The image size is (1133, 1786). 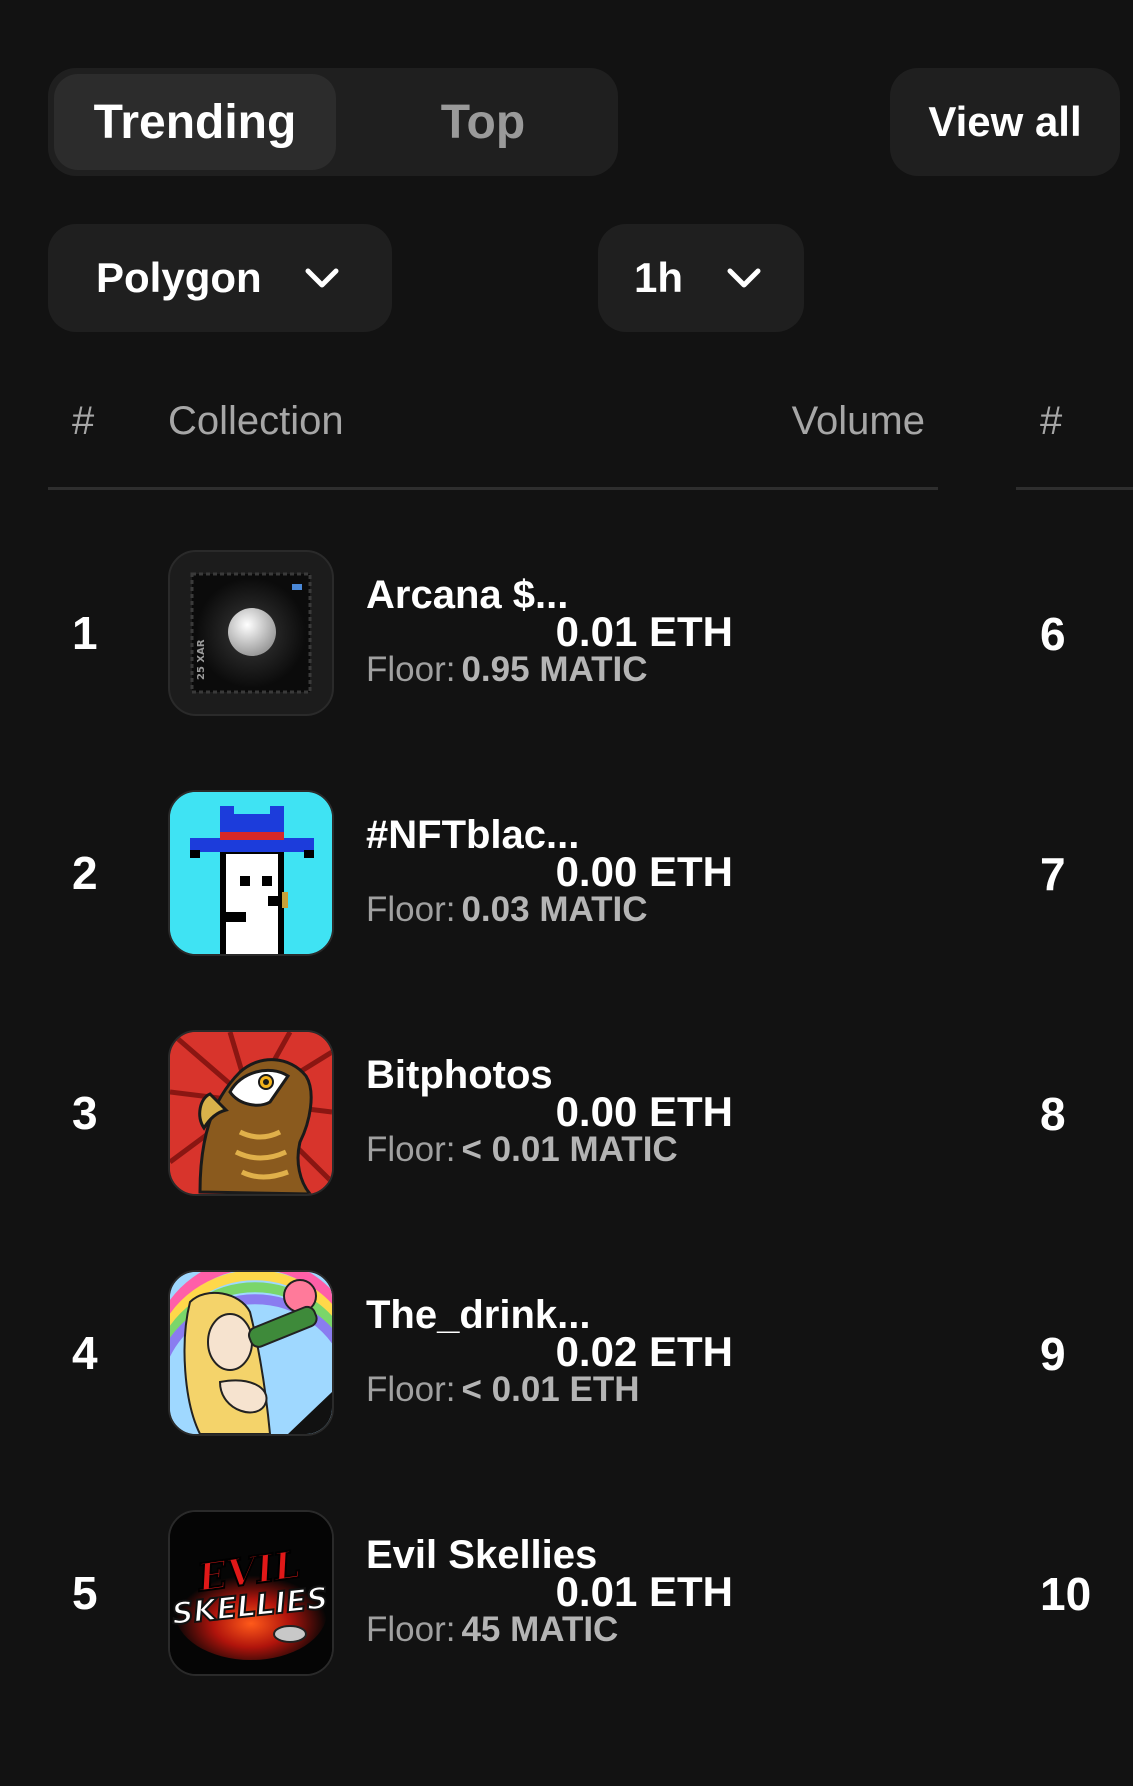 What do you see at coordinates (251, 1113) in the screenshot?
I see `eagle-icon` at bounding box center [251, 1113].